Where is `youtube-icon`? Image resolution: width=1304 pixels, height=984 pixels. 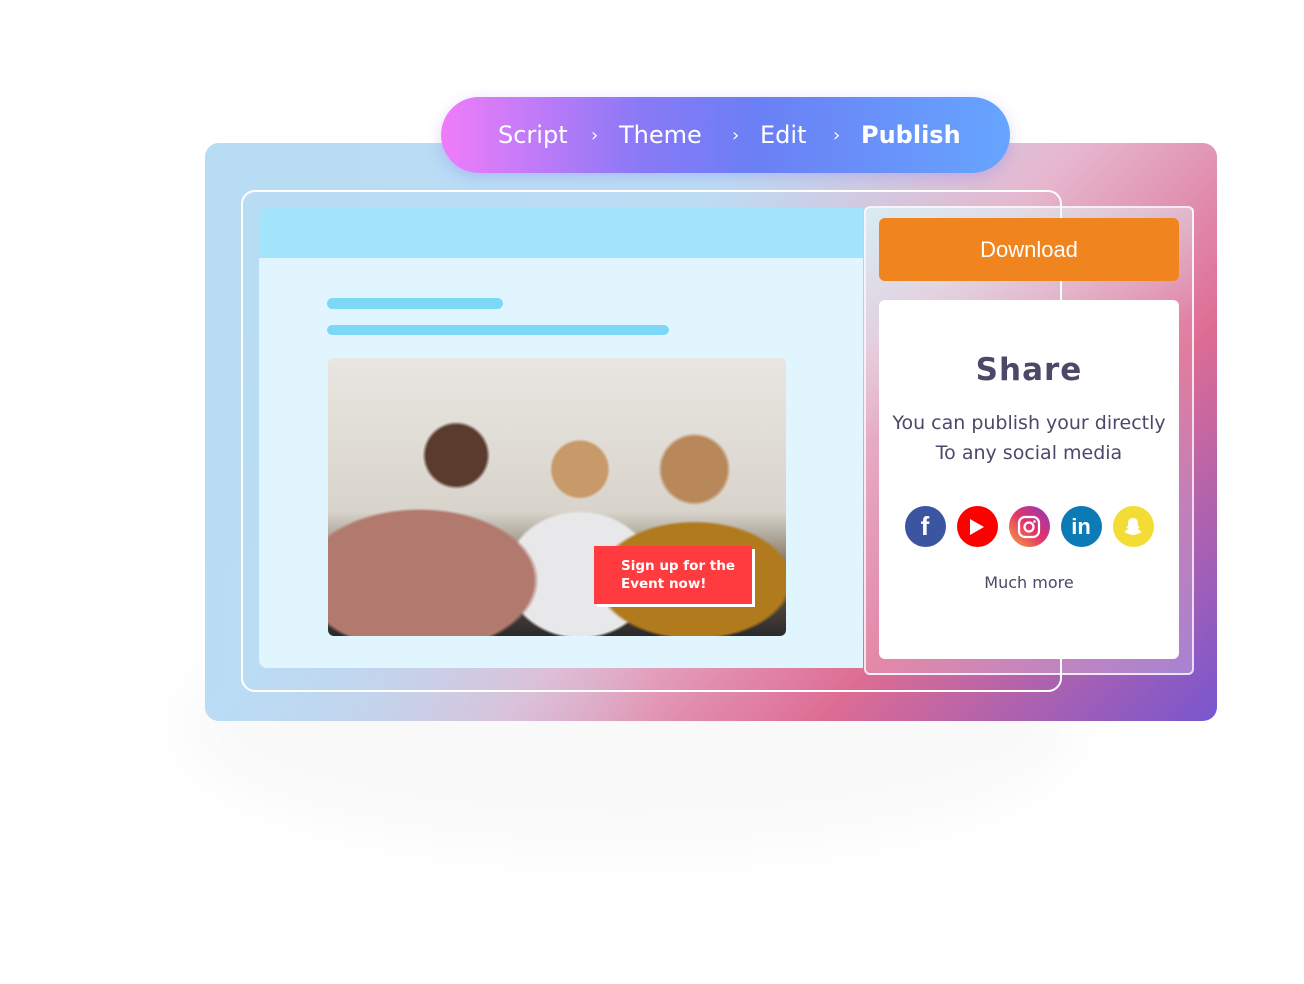
youtube-icon is located at coordinates (977, 526).